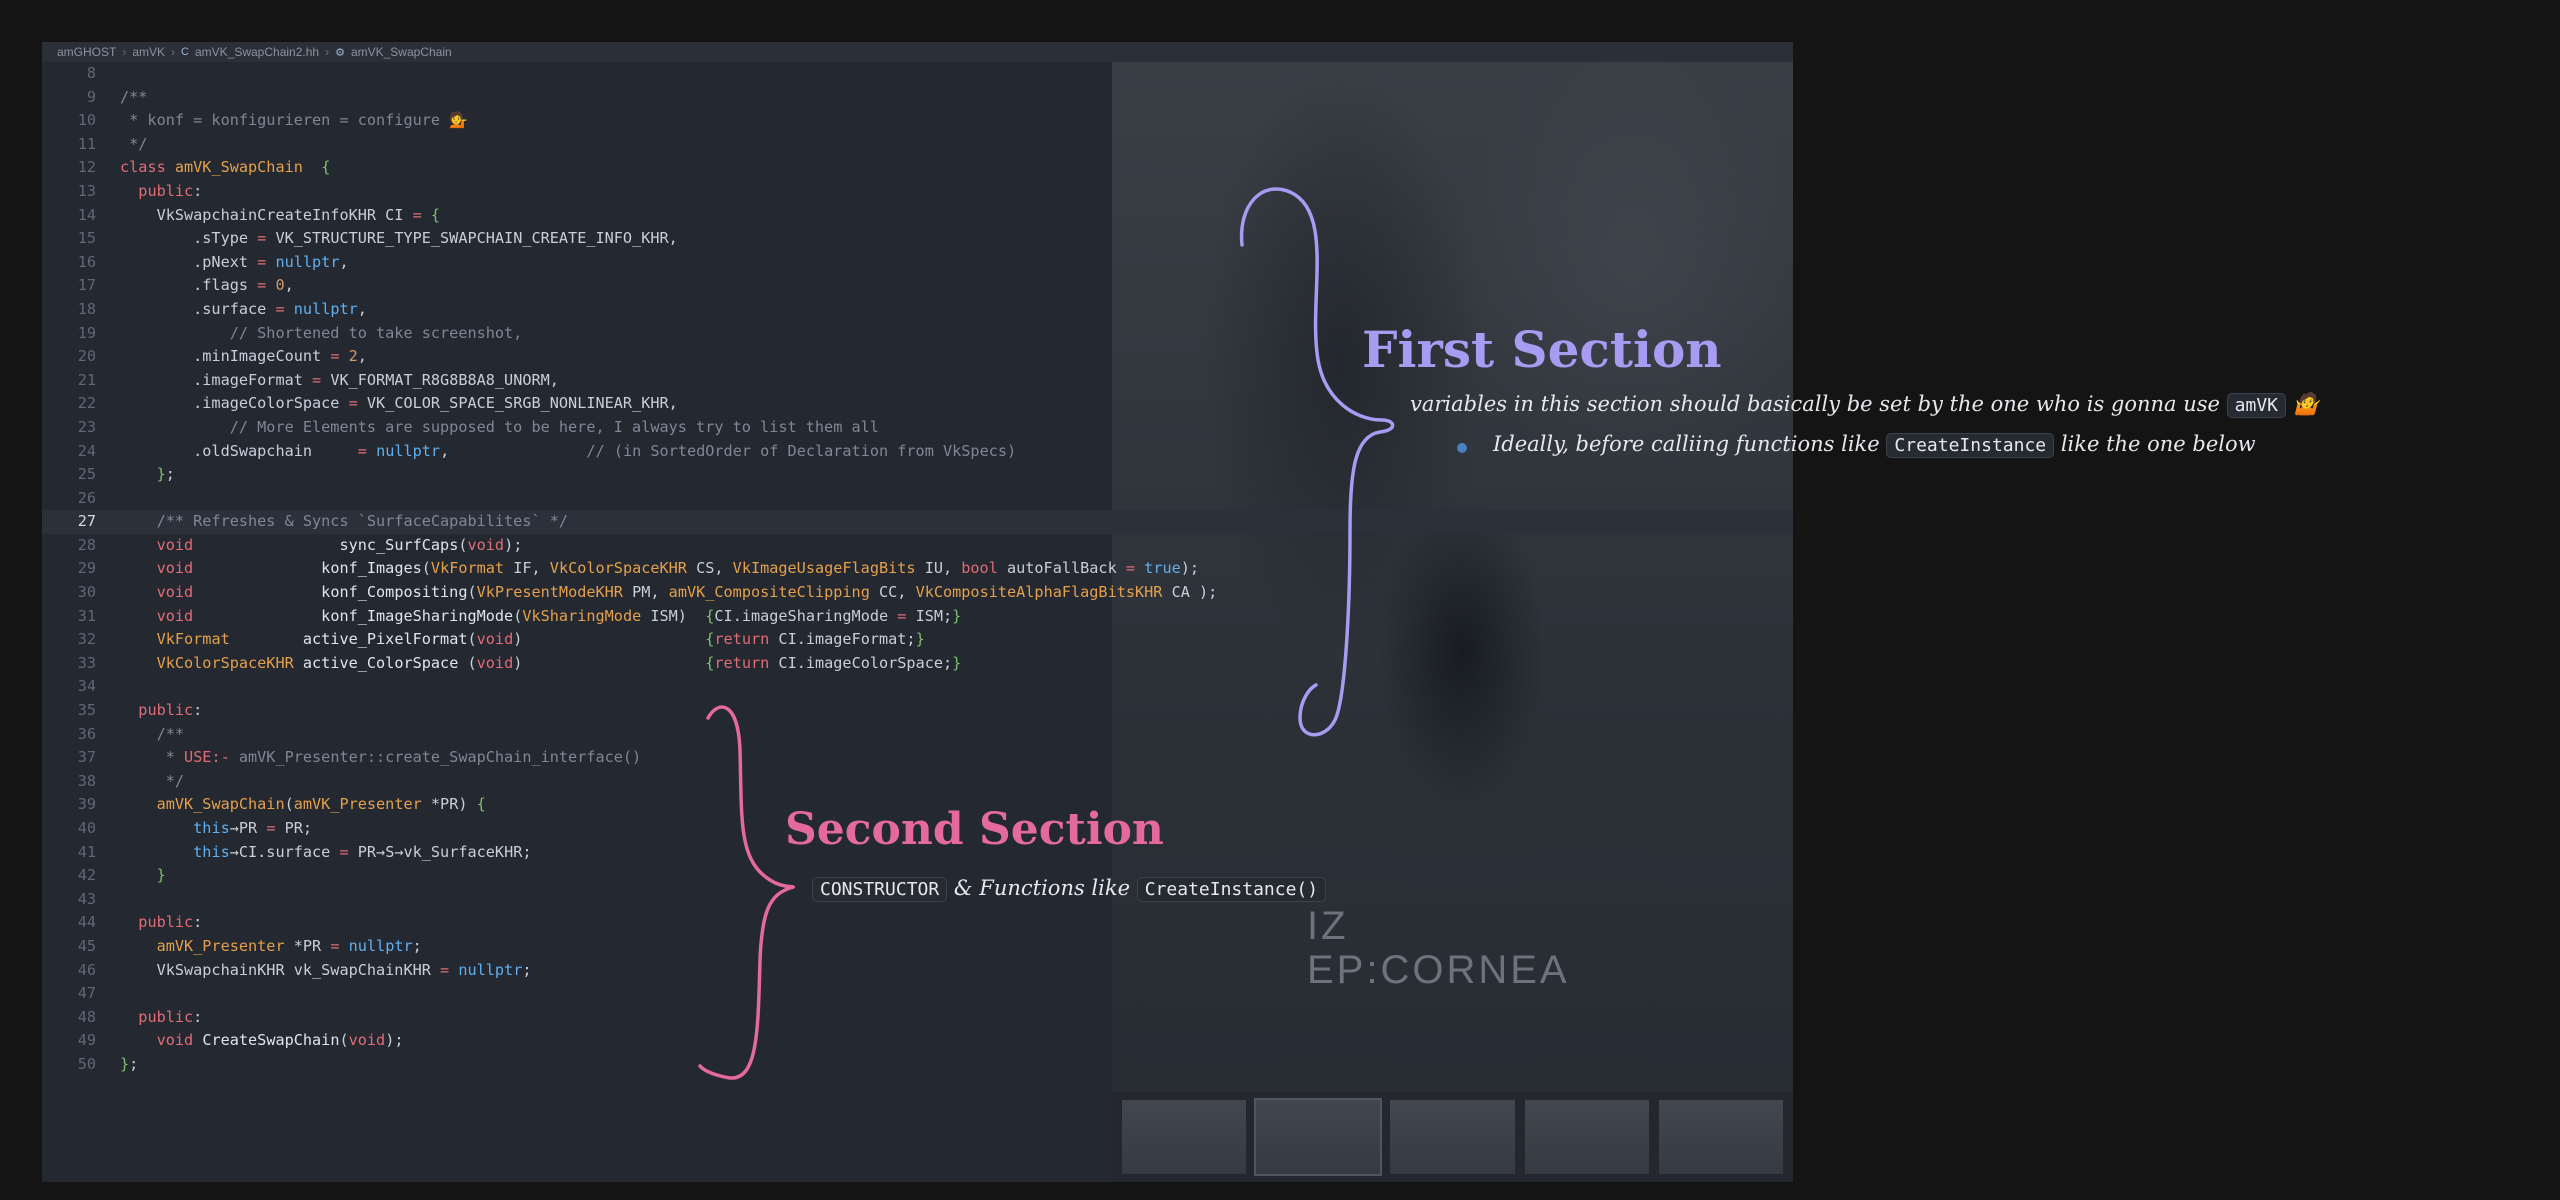 This screenshot has width=2560, height=1200. What do you see at coordinates (2305, 404) in the screenshot?
I see `shrug-emoji-icon: 🤷` at bounding box center [2305, 404].